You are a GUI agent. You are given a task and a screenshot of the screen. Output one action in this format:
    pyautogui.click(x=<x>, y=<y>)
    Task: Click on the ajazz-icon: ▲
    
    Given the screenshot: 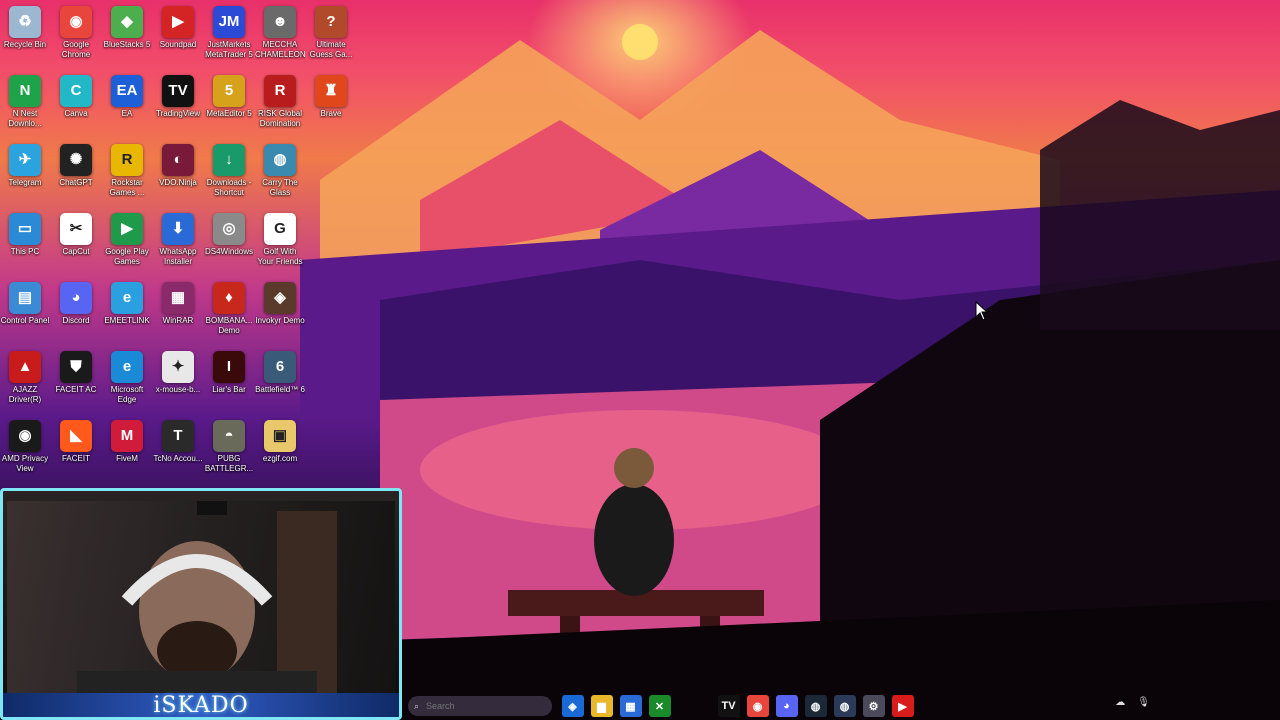 What is the action you would take?
    pyautogui.click(x=25, y=367)
    